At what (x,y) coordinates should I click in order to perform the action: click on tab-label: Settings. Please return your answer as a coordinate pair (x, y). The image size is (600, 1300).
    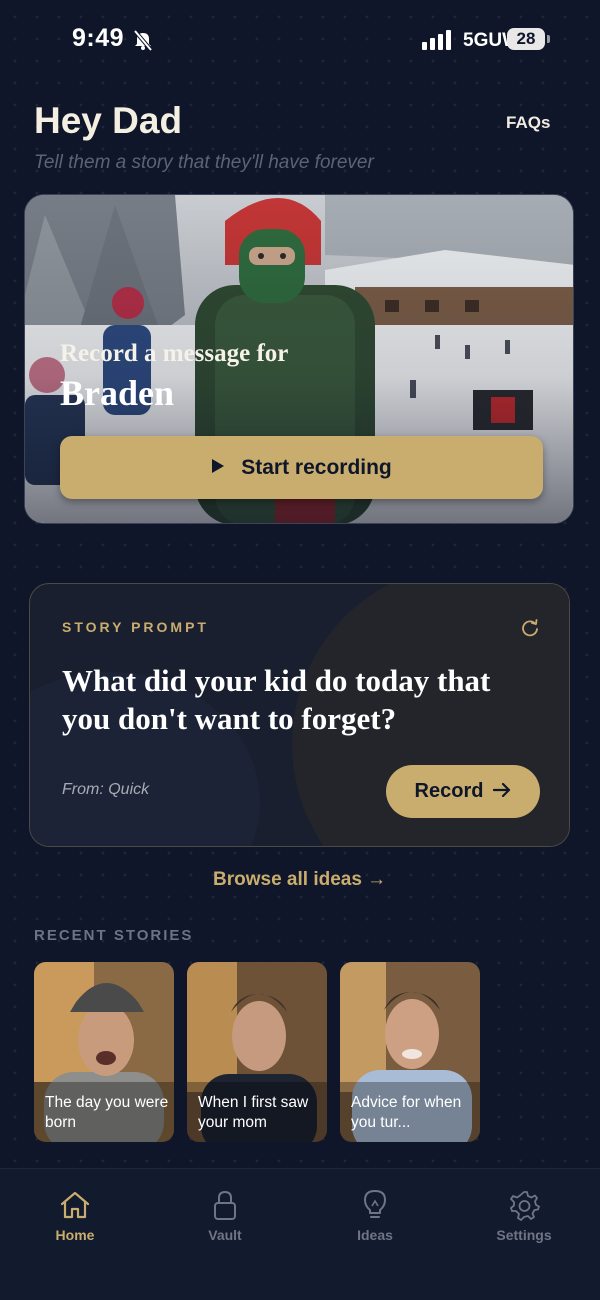
    Looking at the image, I should click on (524, 1235).